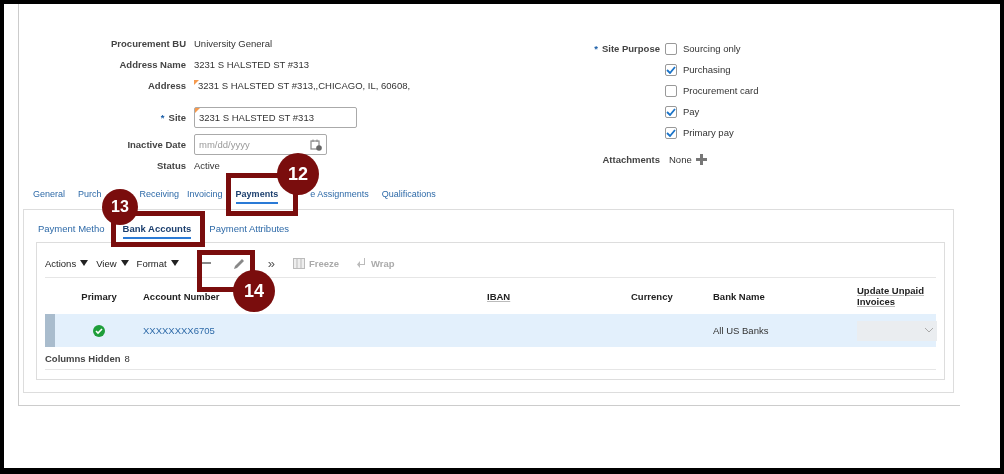 This screenshot has width=1004, height=474. Describe the element at coordinates (490, 330) in the screenshot. I see `table-row: XXXXXXXX6705 All US Banks` at that location.